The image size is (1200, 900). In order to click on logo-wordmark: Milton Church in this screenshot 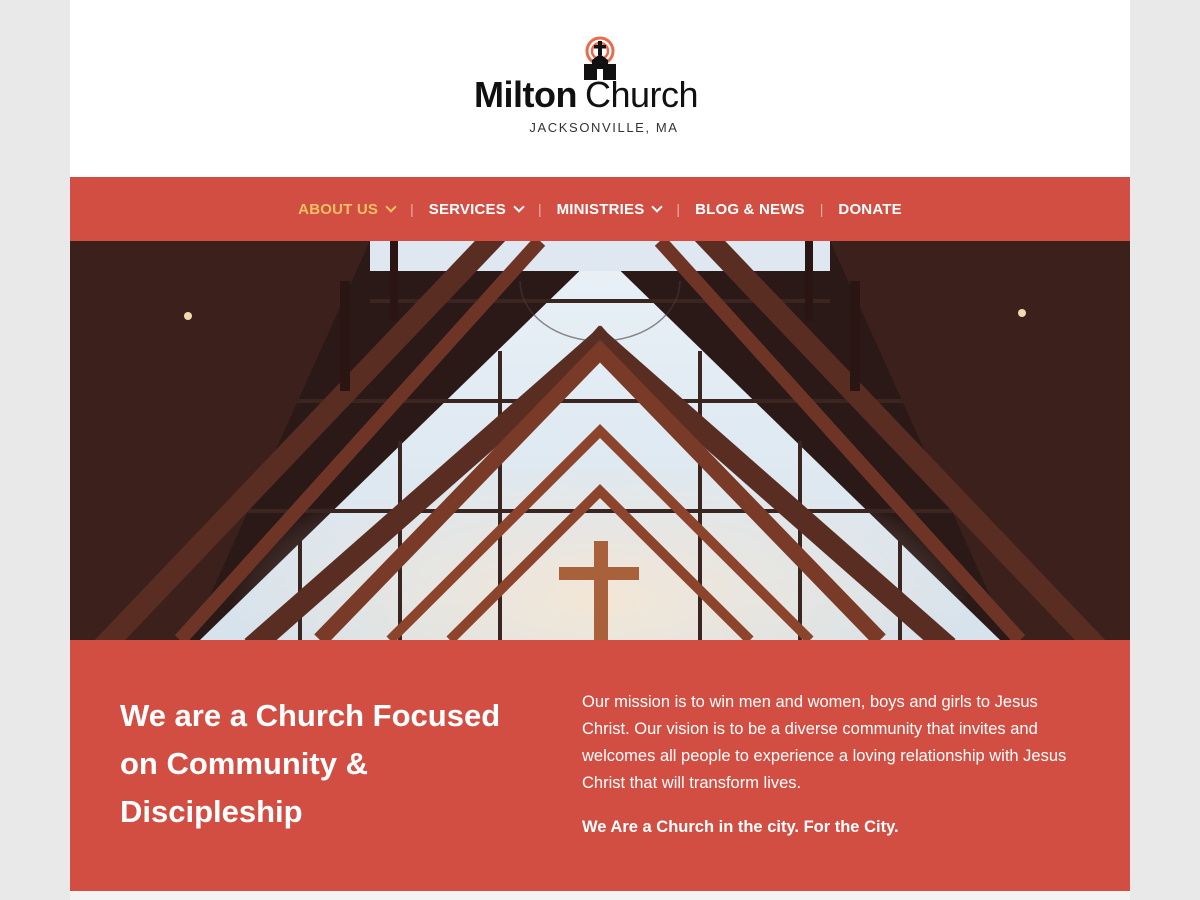, I will do `click(602, 94)`.